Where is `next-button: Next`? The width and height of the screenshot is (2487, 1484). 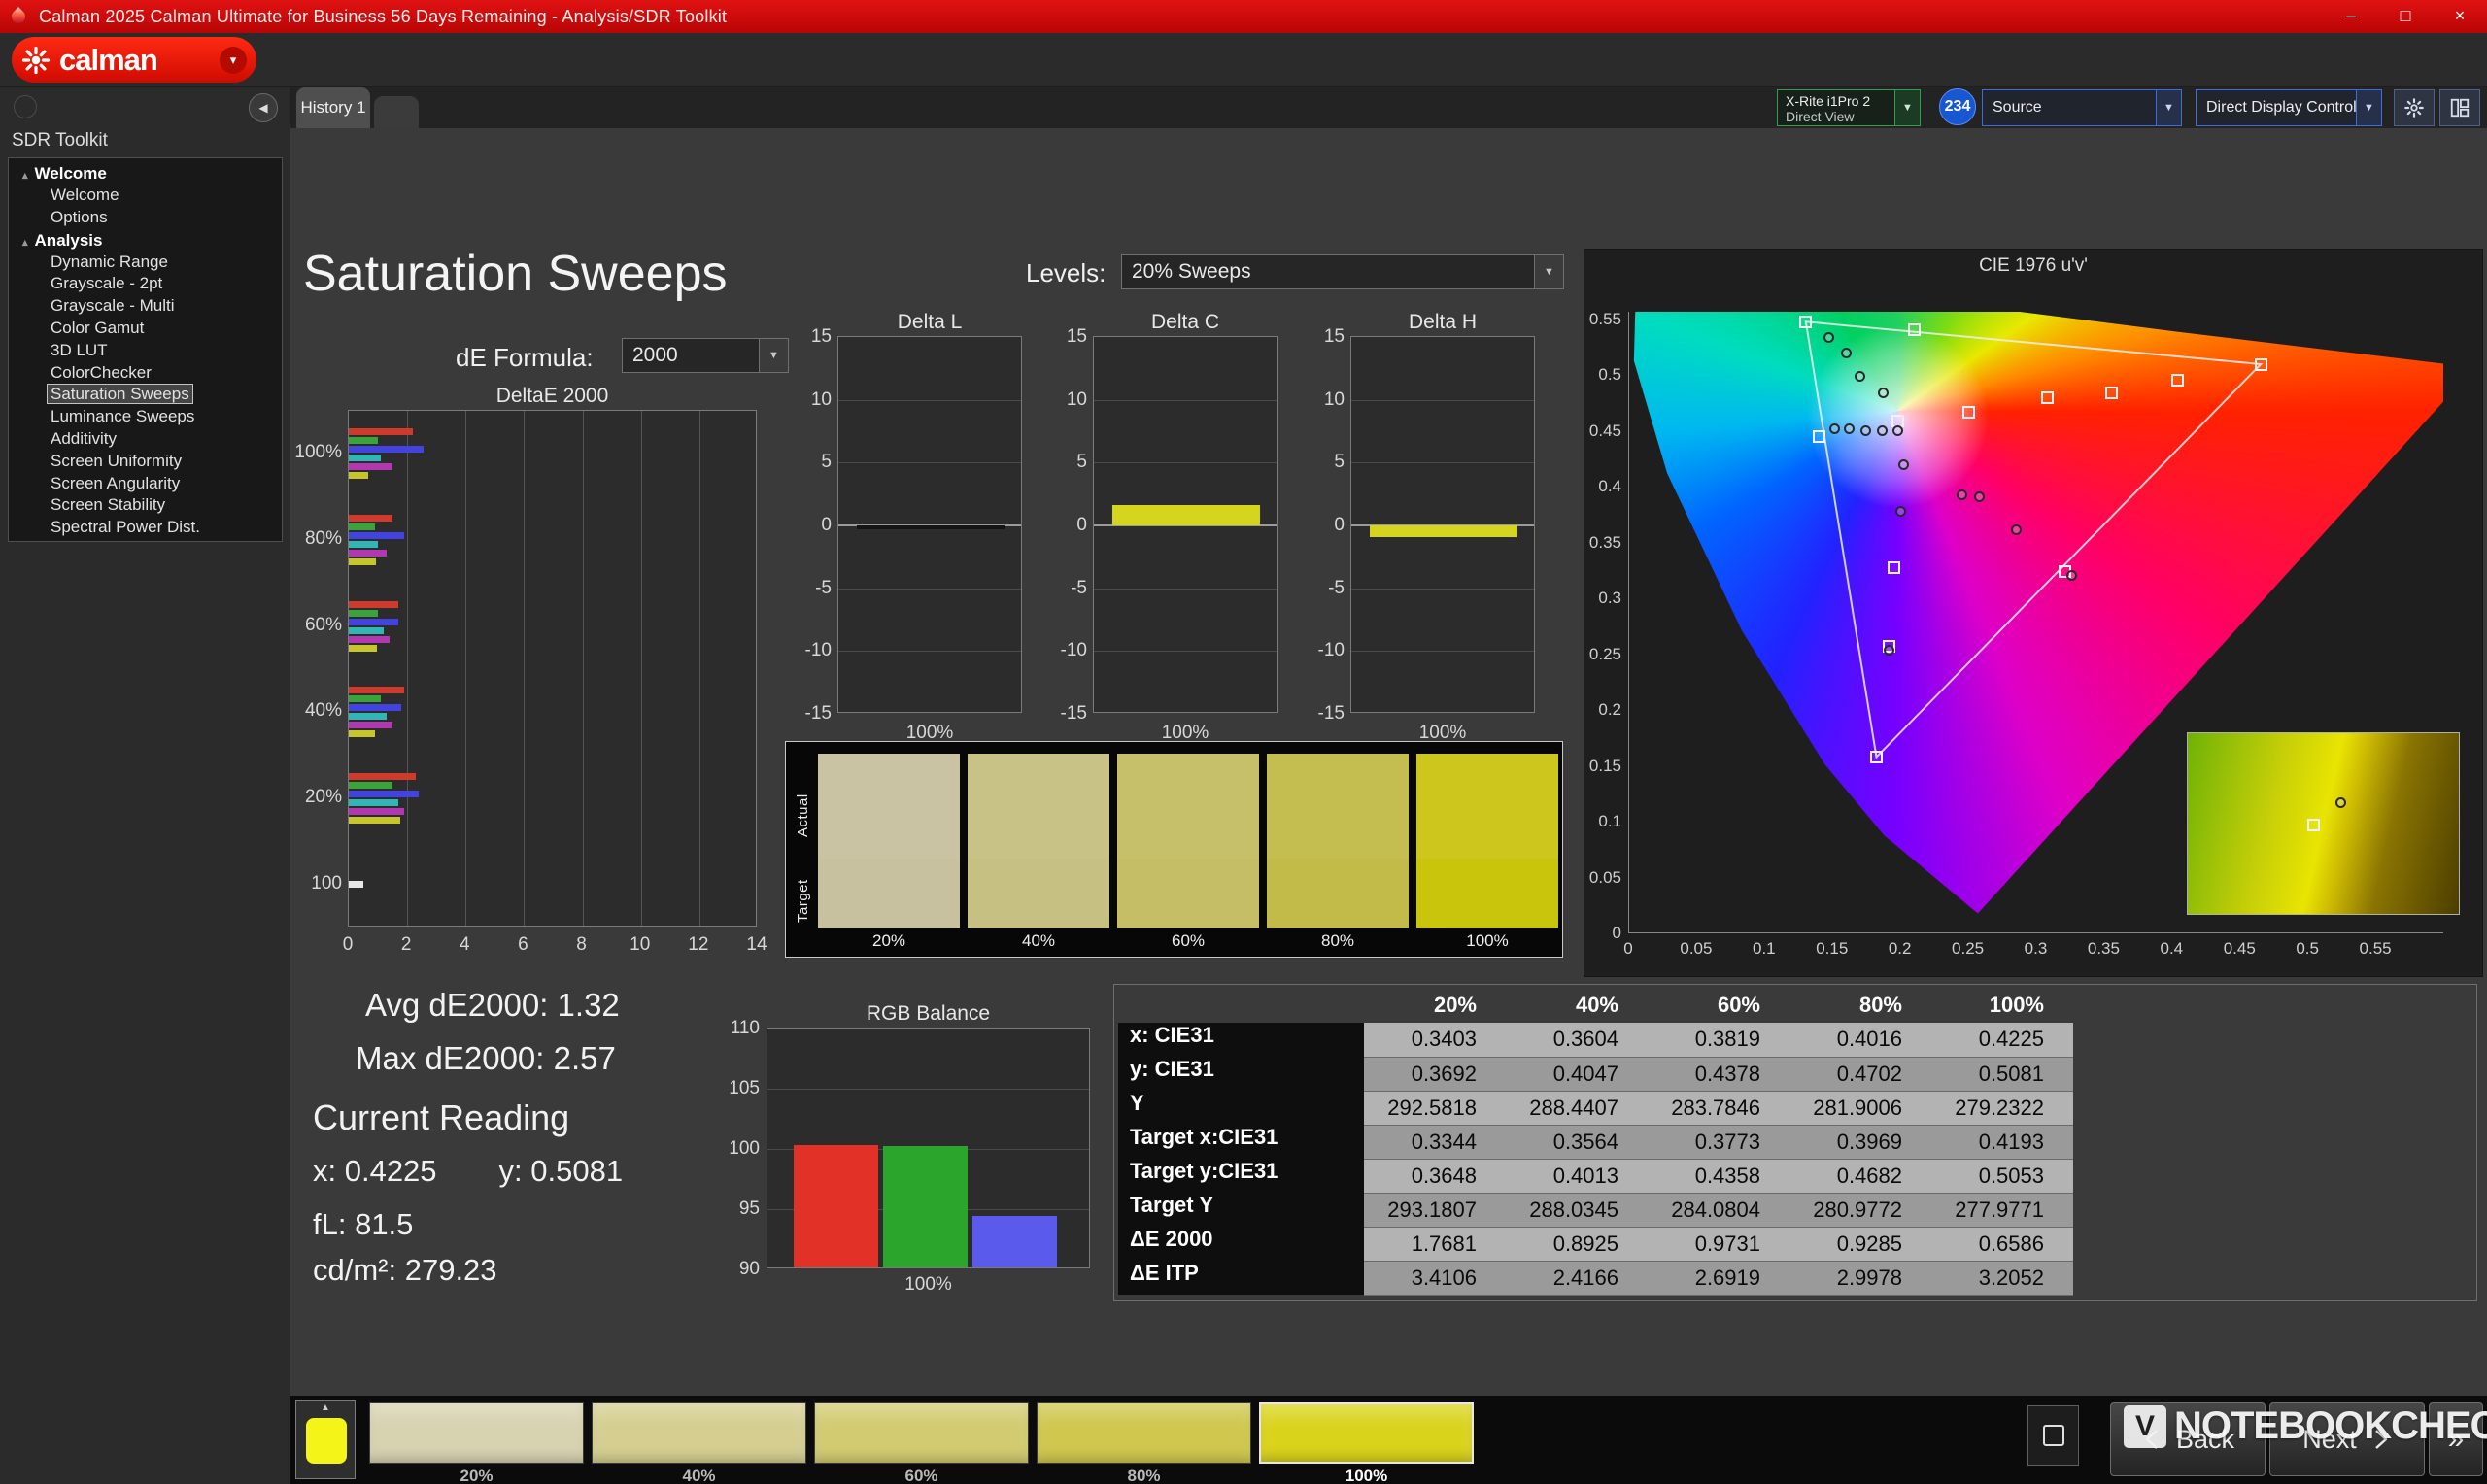 next-button: Next is located at coordinates (2347, 1439).